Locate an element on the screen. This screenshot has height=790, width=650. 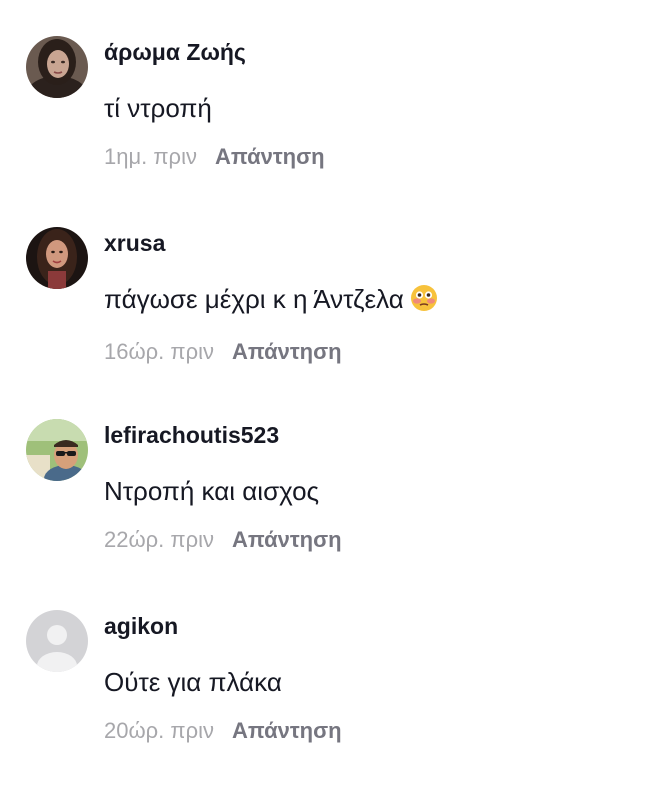
comment-text-content: πάγωσε μέχρι κ η Άντζελα is located at coordinates (254, 299).